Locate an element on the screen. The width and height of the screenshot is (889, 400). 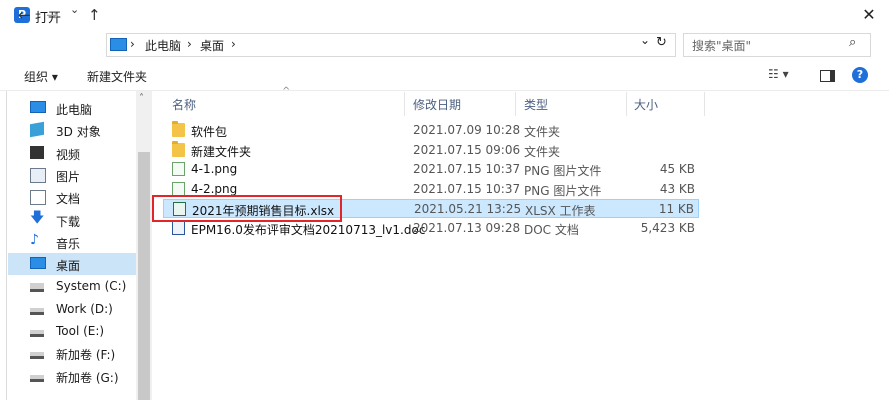
sidebar-item-label: 3D 对象 is located at coordinates (78, 132).